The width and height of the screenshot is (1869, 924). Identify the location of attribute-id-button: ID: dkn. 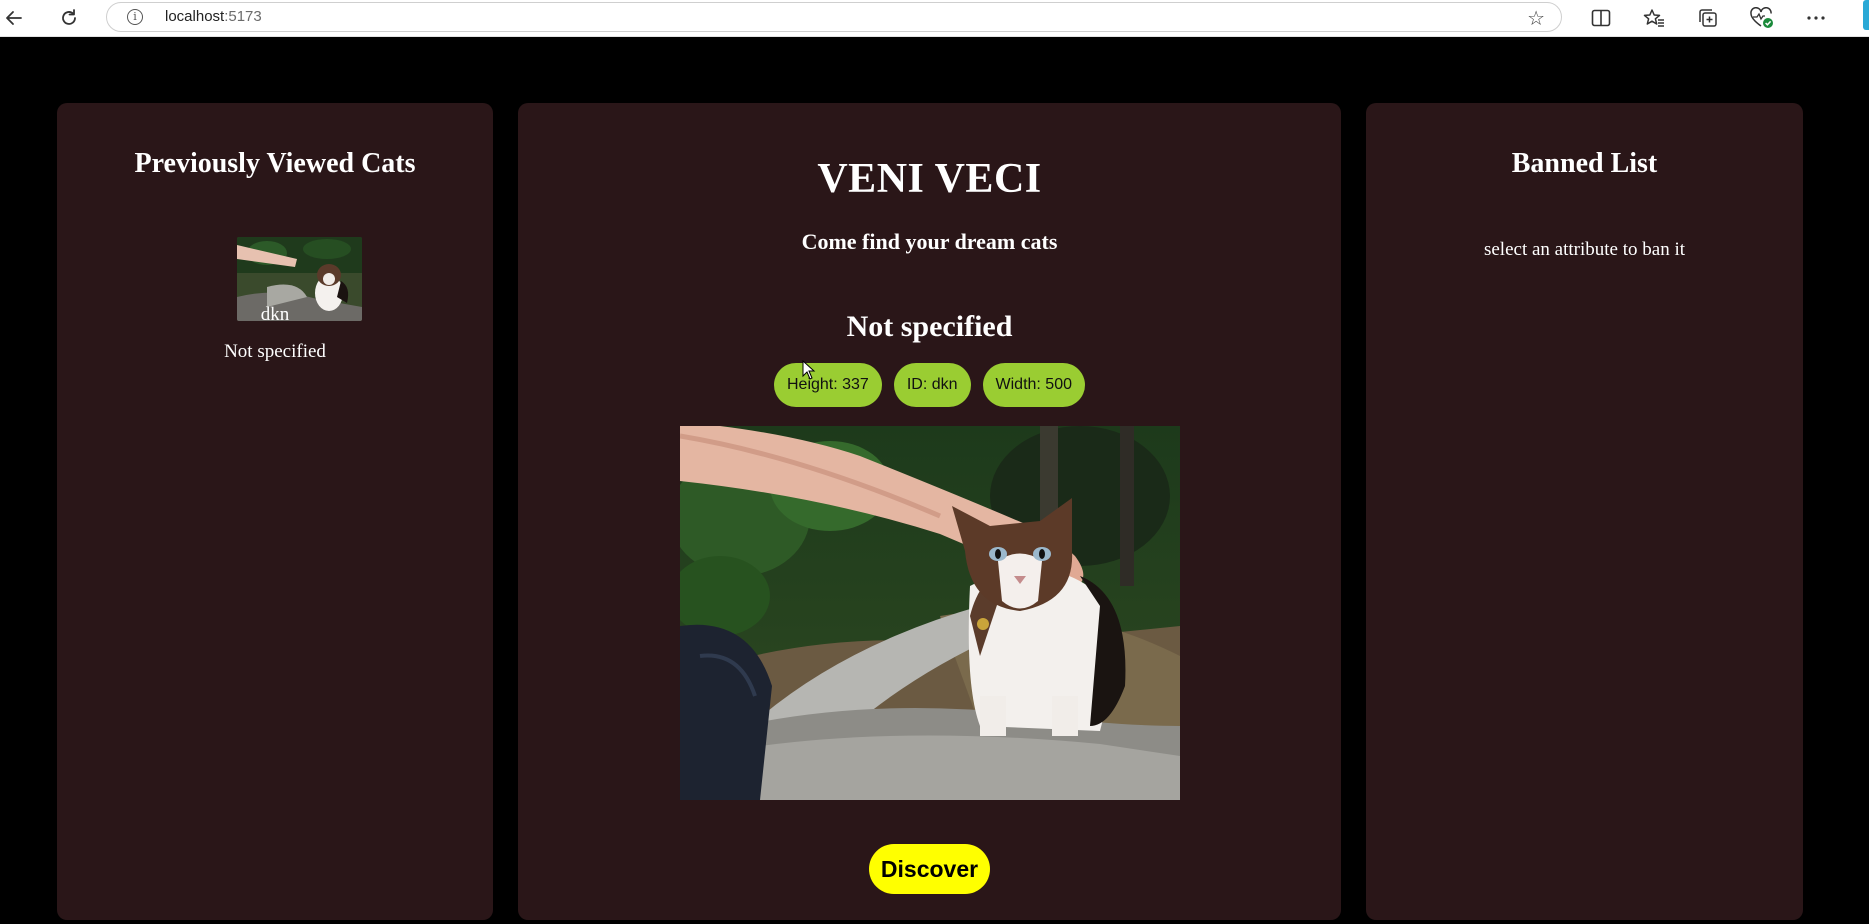
(932, 385).